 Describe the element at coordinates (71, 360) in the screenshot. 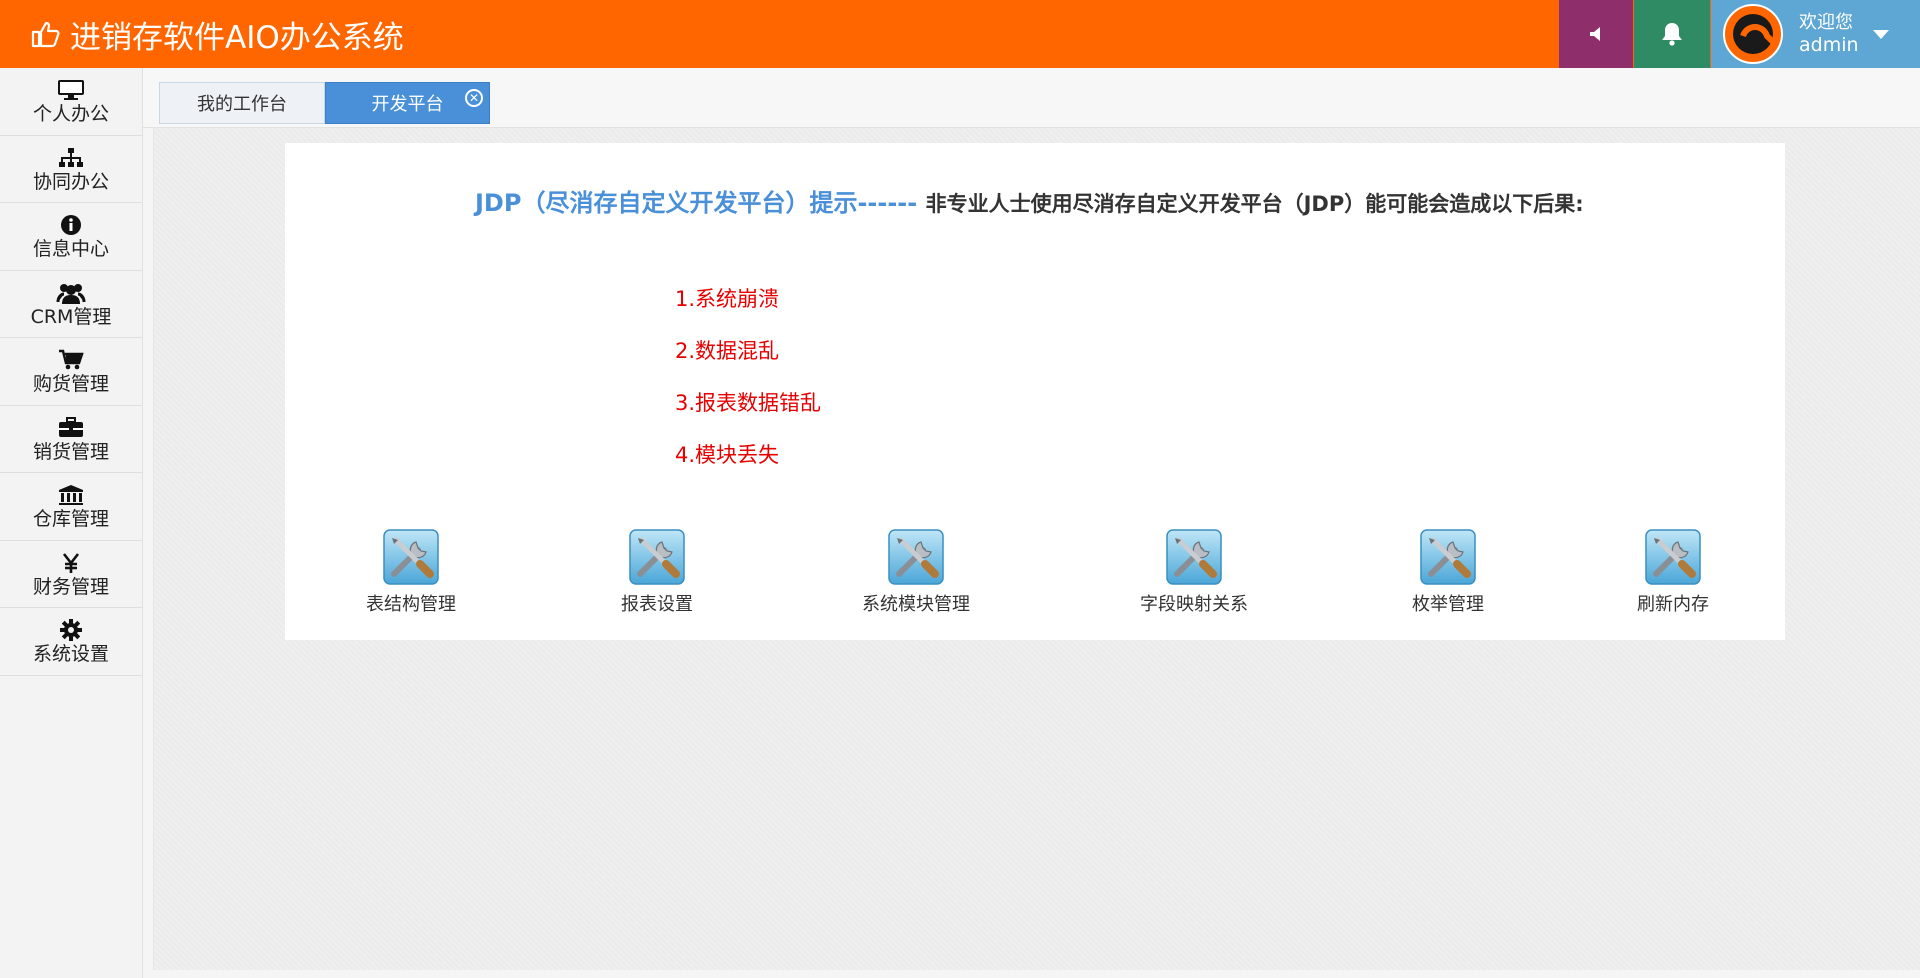

I see `cart-icon` at that location.